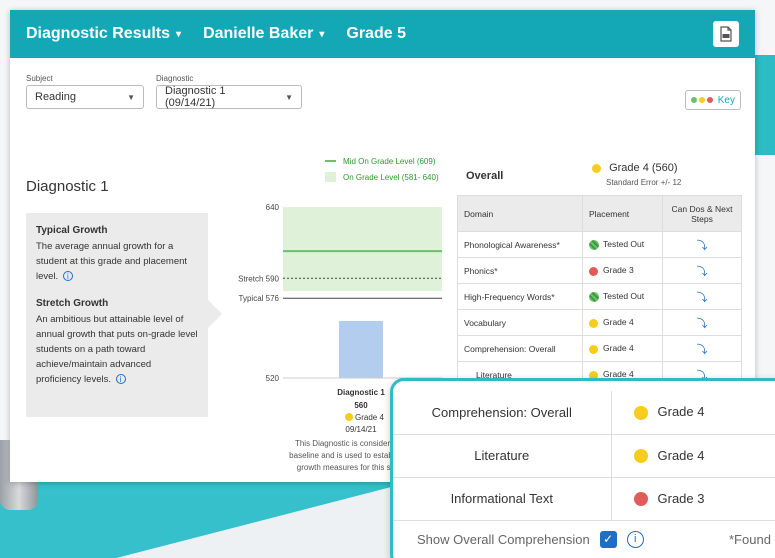  What do you see at coordinates (599, 322) in the screenshot?
I see `table-row: Vocabulary Grade 4 ⤵` at bounding box center [599, 322].